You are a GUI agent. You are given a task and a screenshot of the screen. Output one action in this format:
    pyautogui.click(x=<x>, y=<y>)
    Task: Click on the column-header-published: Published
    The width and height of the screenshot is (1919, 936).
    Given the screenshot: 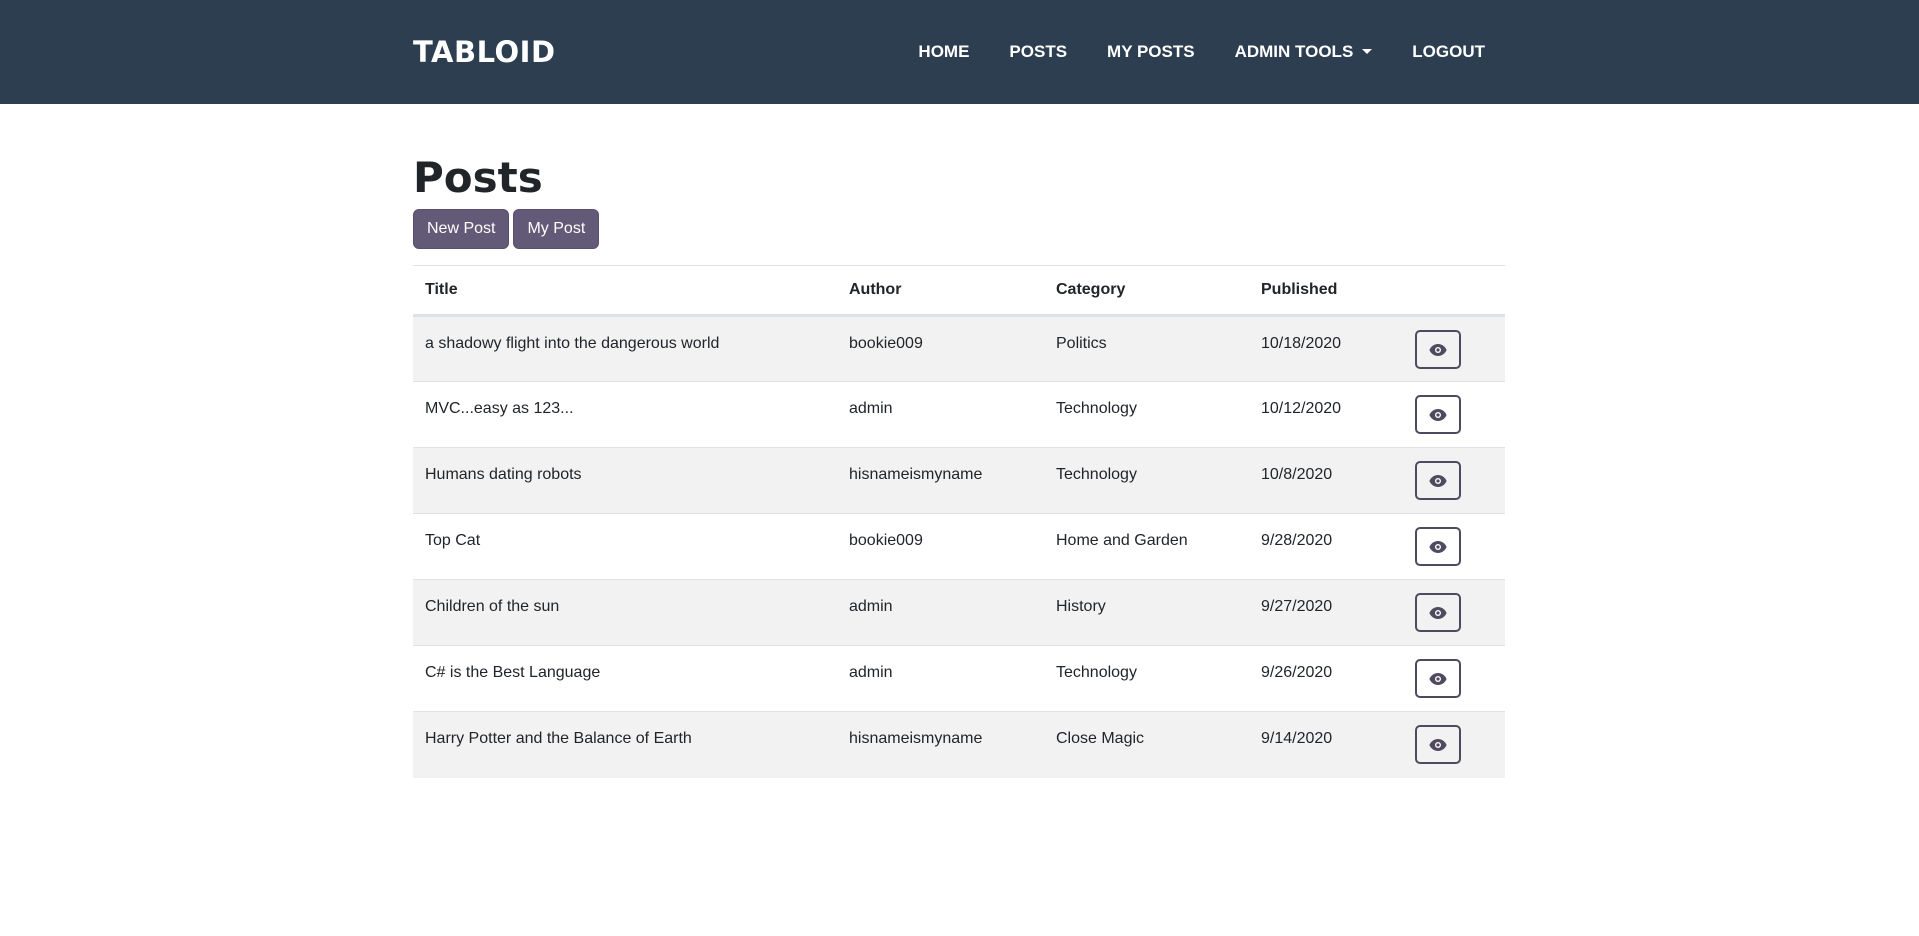 What is the action you would take?
    pyautogui.click(x=1326, y=291)
    